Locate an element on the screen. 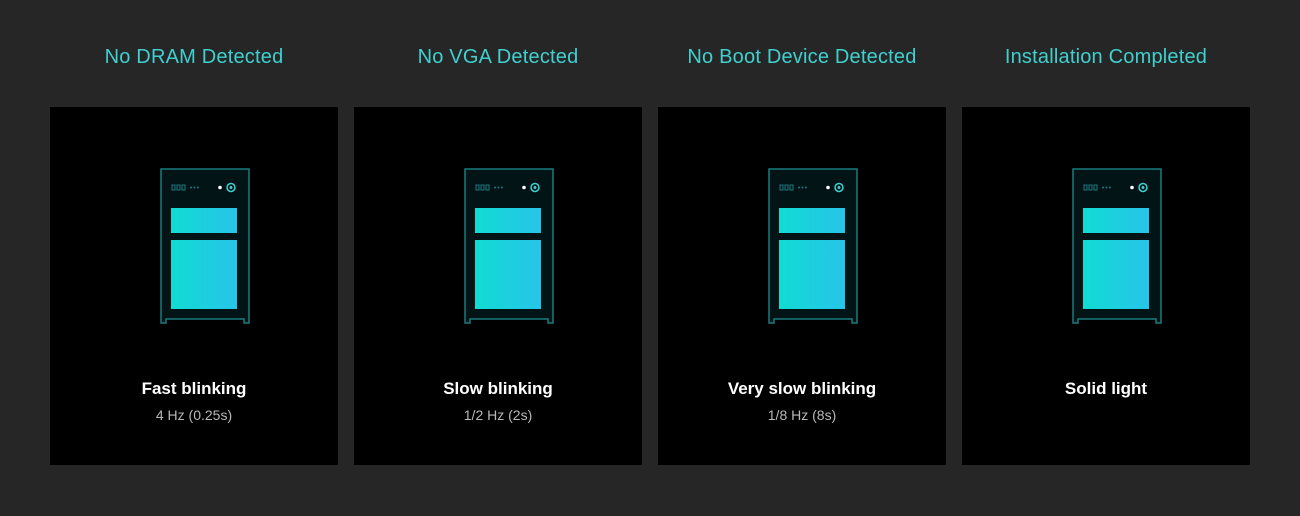  blink-pattern-label: Slow blinking is located at coordinates (498, 388).